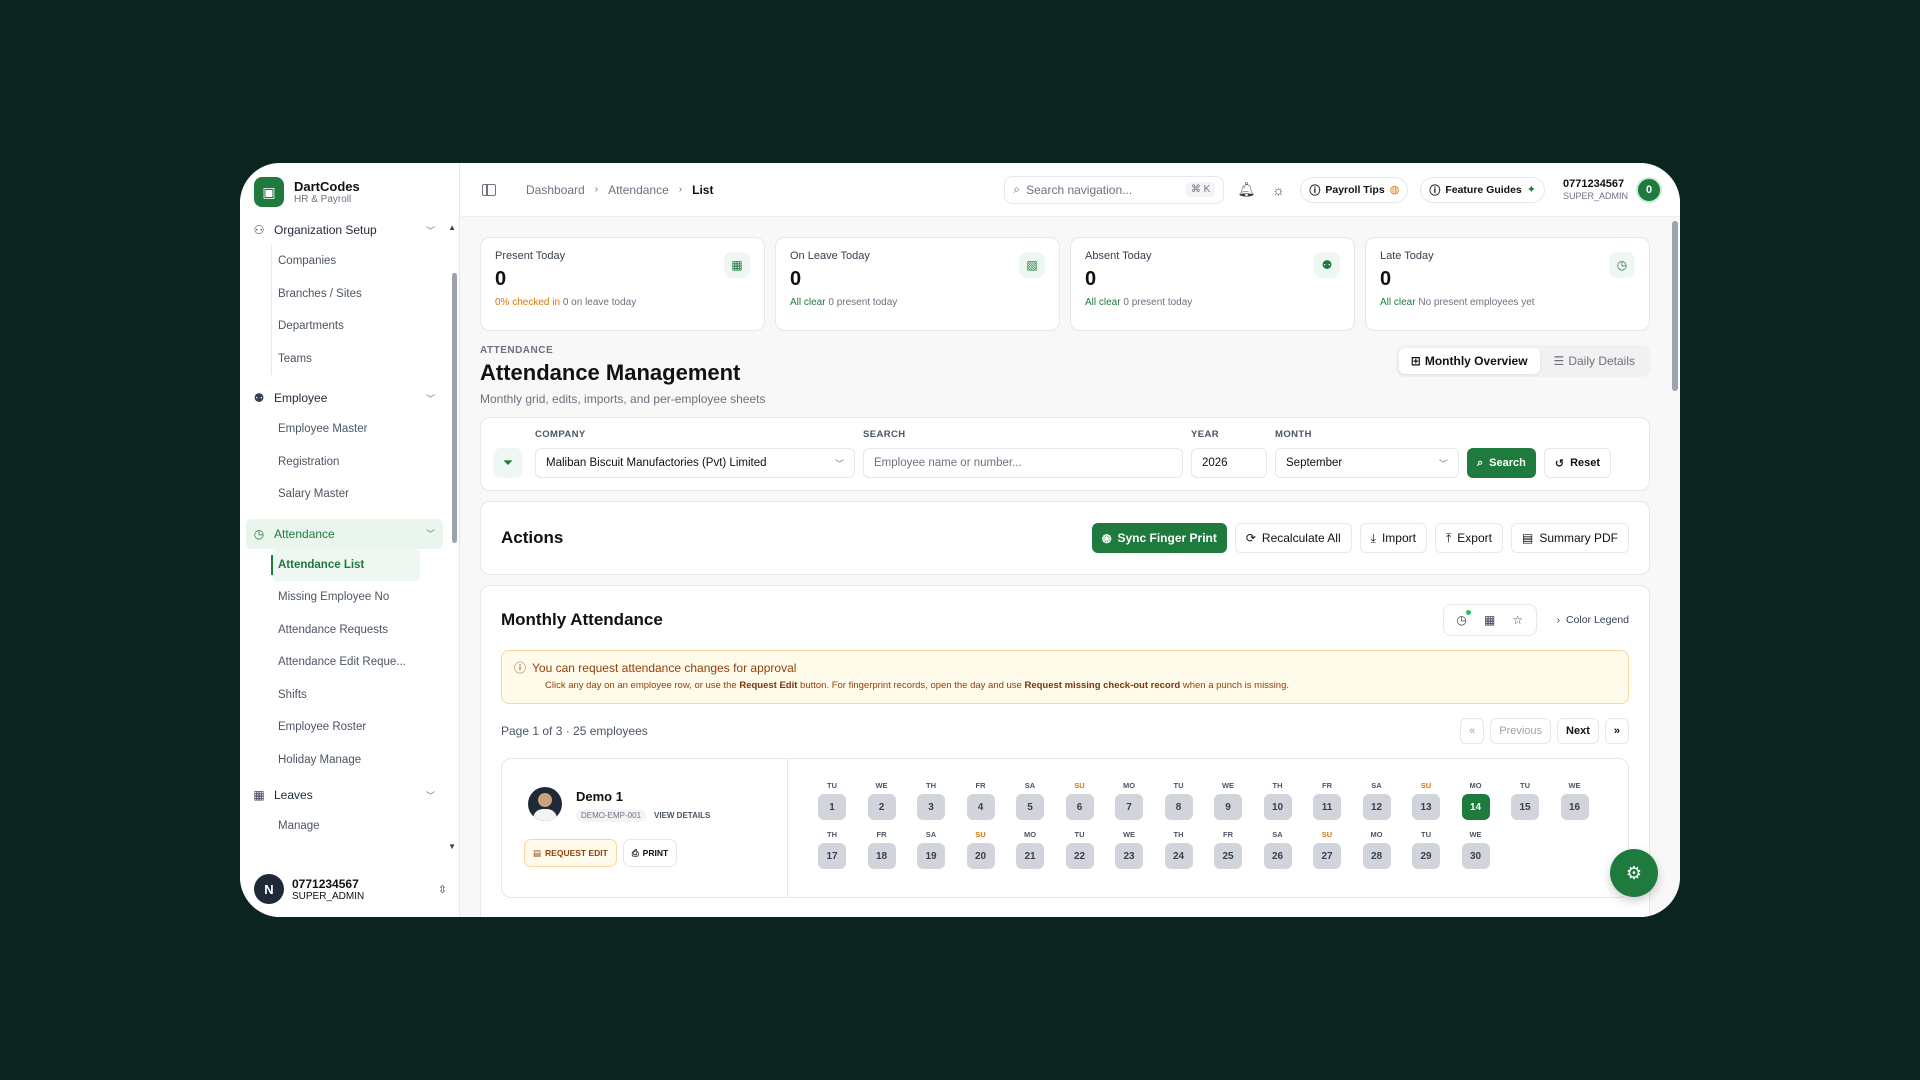  Describe the element at coordinates (1079, 800) in the screenshot. I see `calendar-day: SU 6` at that location.